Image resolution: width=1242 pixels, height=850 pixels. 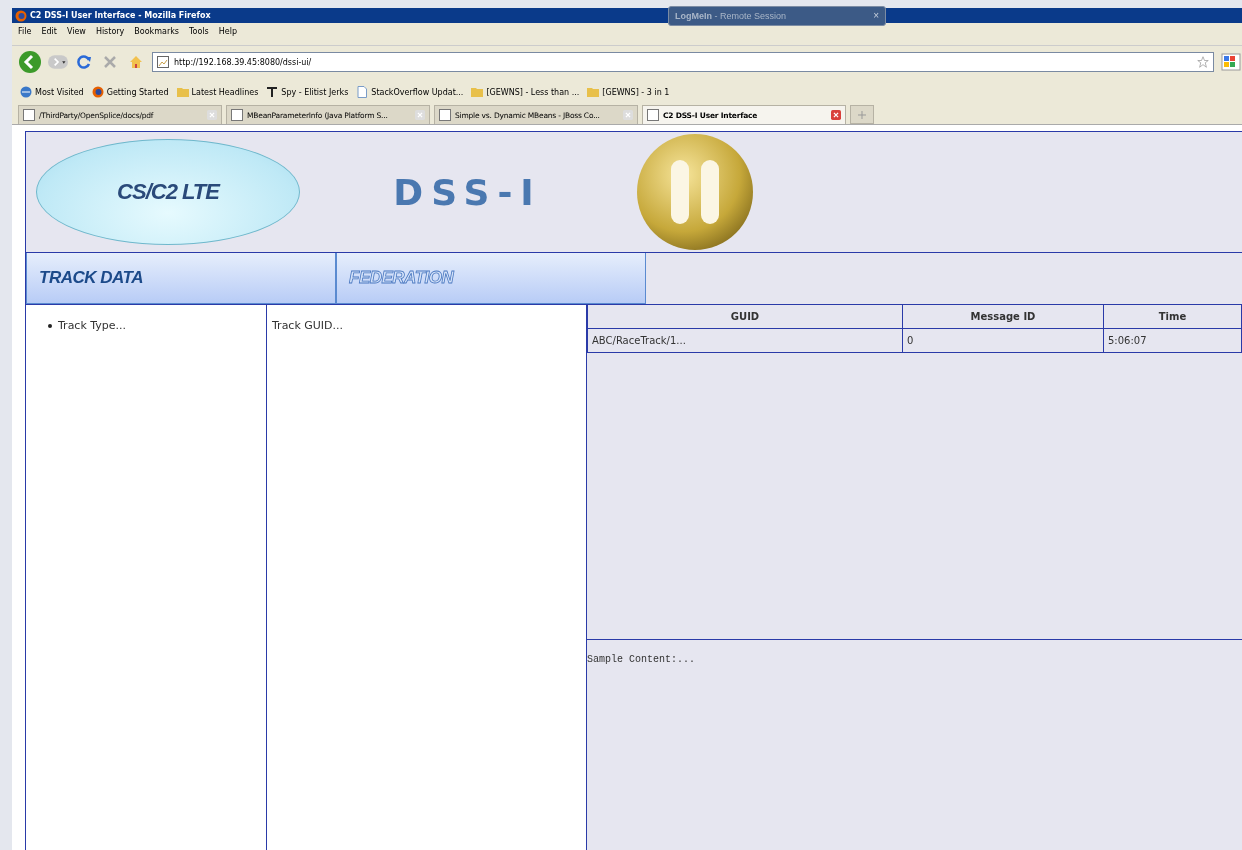 I want to click on remote-session-title: LogMeIn - Remote Session, so click(x=731, y=16).